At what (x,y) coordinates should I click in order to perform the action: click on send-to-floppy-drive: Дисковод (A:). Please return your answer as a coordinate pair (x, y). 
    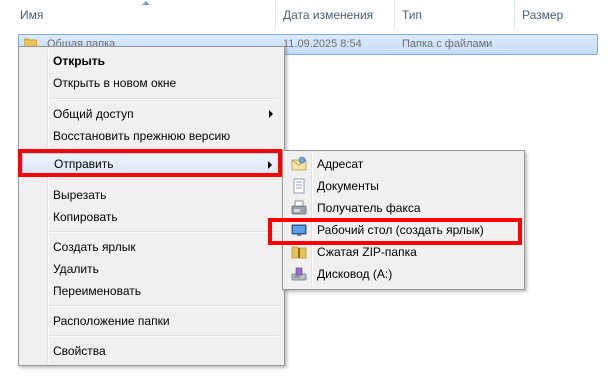
    Looking at the image, I should click on (403, 274).